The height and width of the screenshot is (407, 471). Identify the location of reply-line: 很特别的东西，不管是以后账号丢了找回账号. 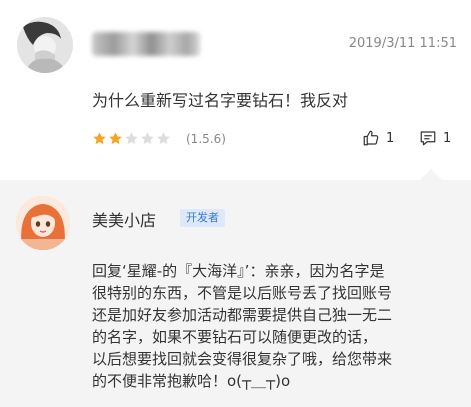
(242, 293).